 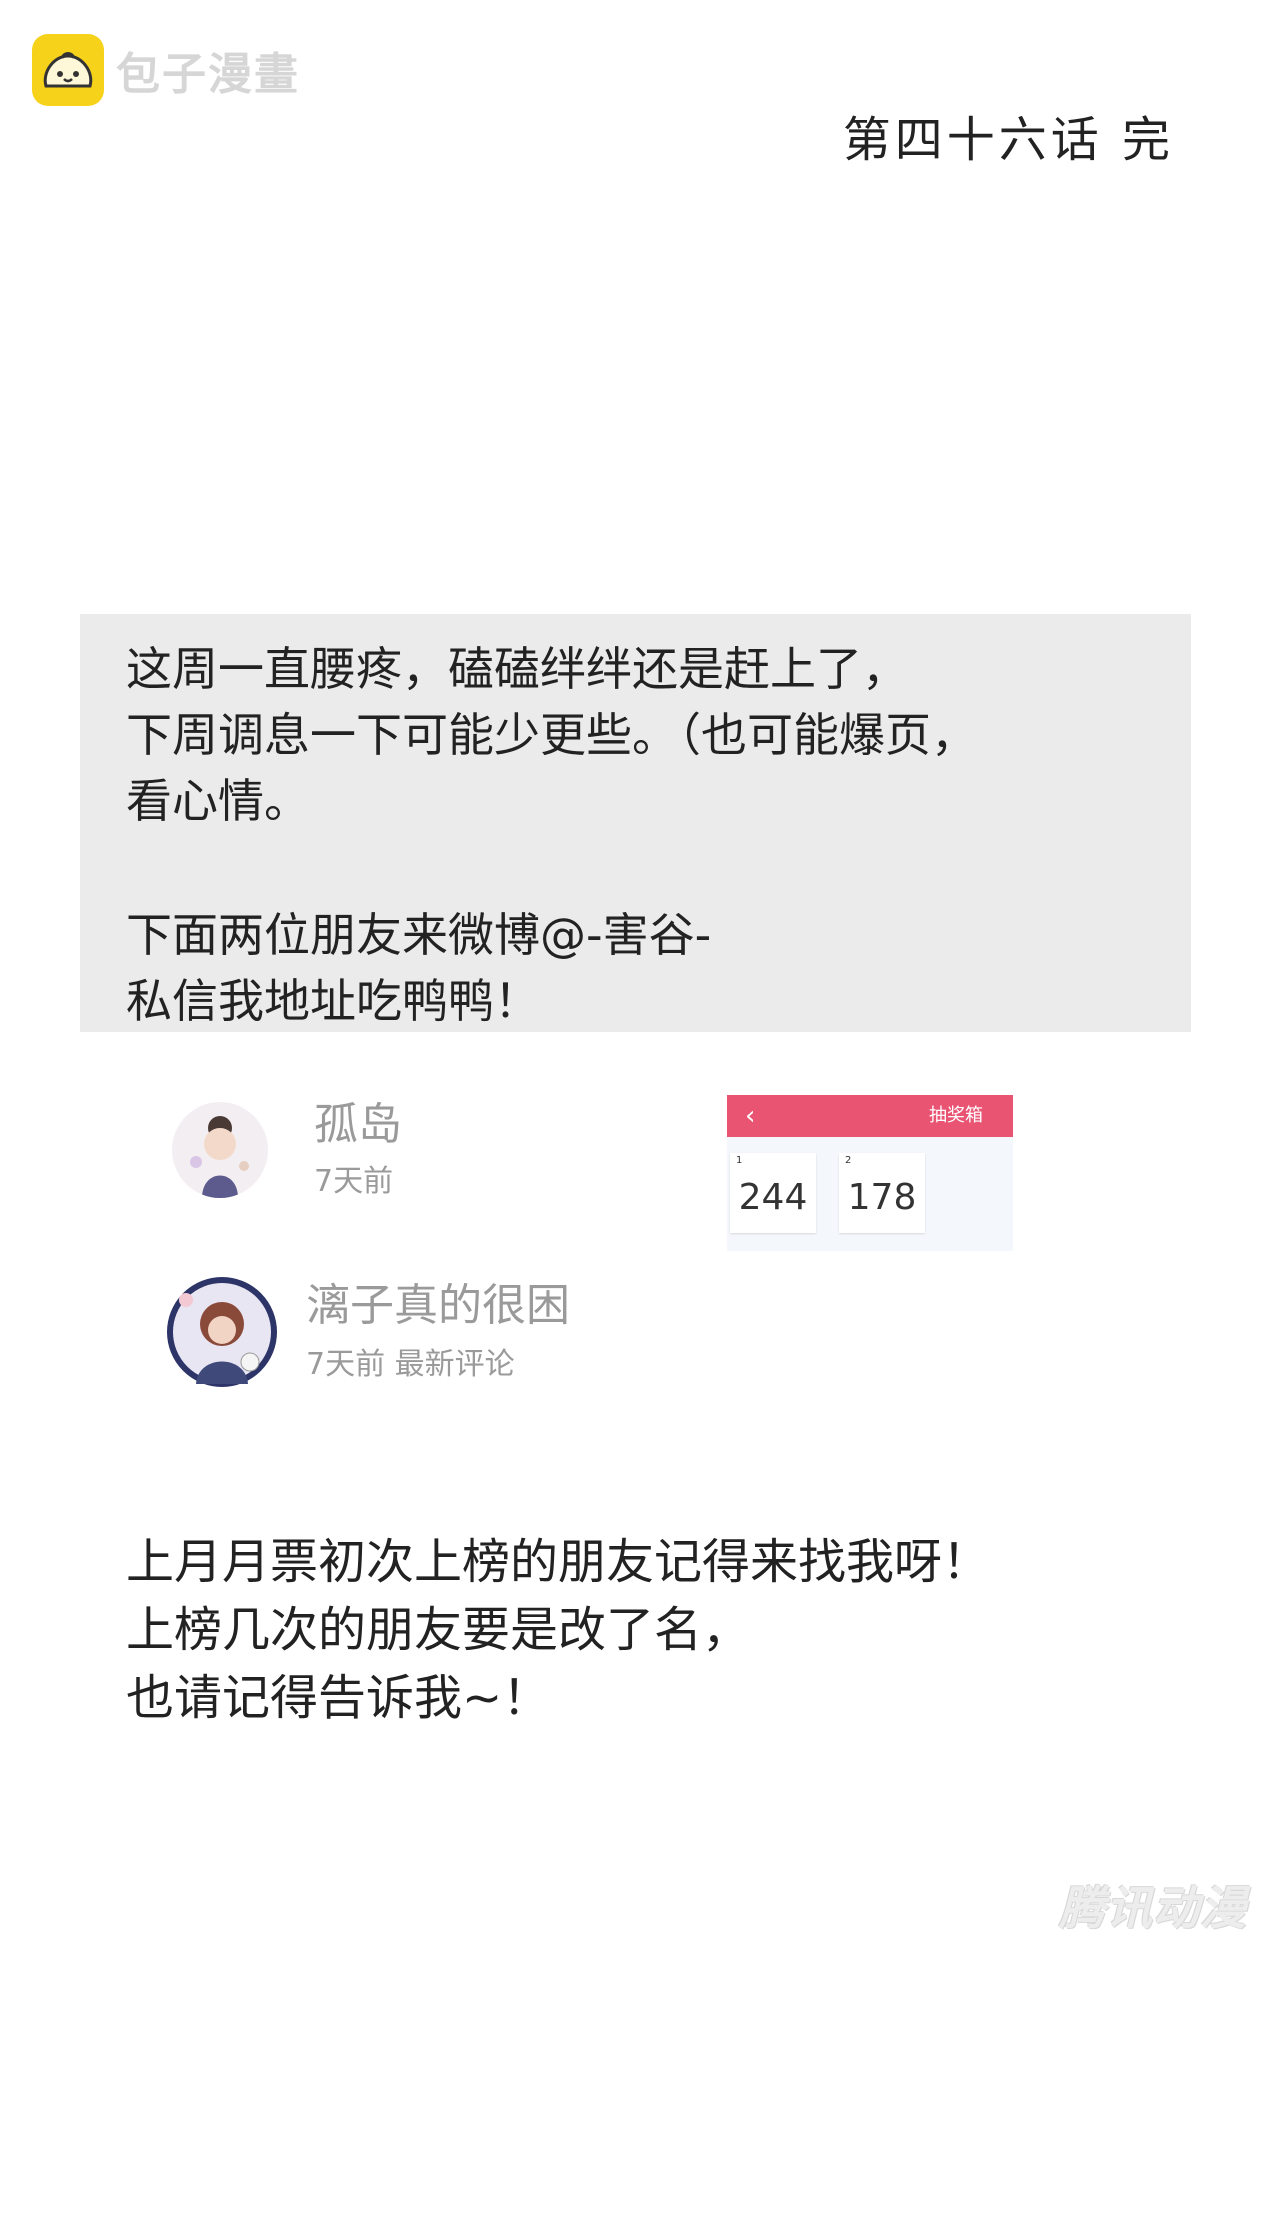 What do you see at coordinates (354, 1181) in the screenshot?
I see `comment-time: 7天前` at bounding box center [354, 1181].